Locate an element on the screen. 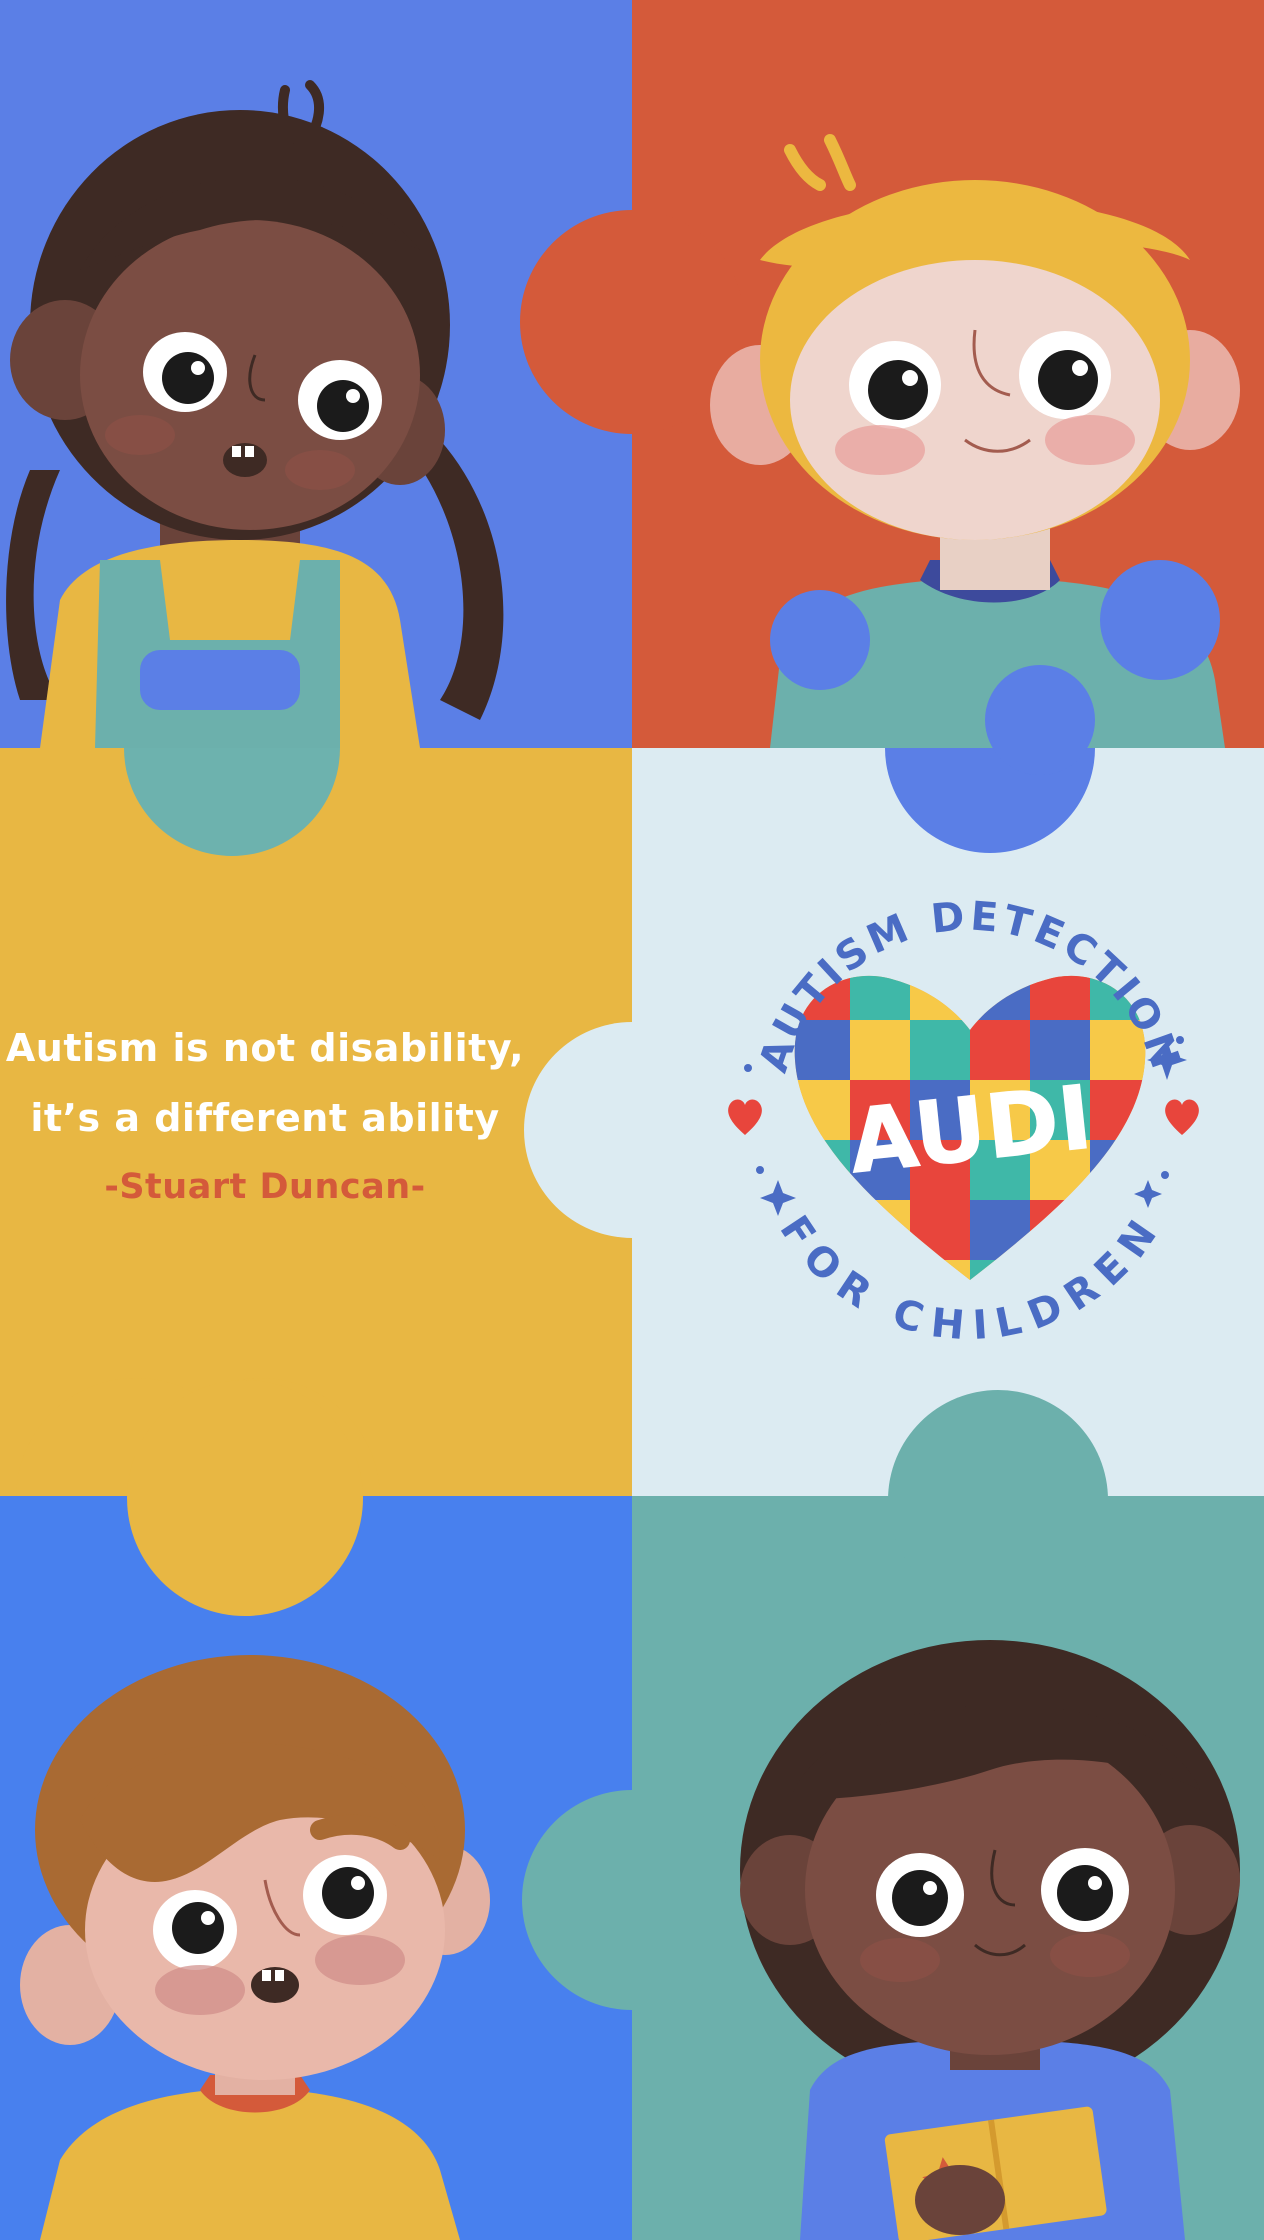  child-illustration-curly-hair is located at coordinates (255, 1947).